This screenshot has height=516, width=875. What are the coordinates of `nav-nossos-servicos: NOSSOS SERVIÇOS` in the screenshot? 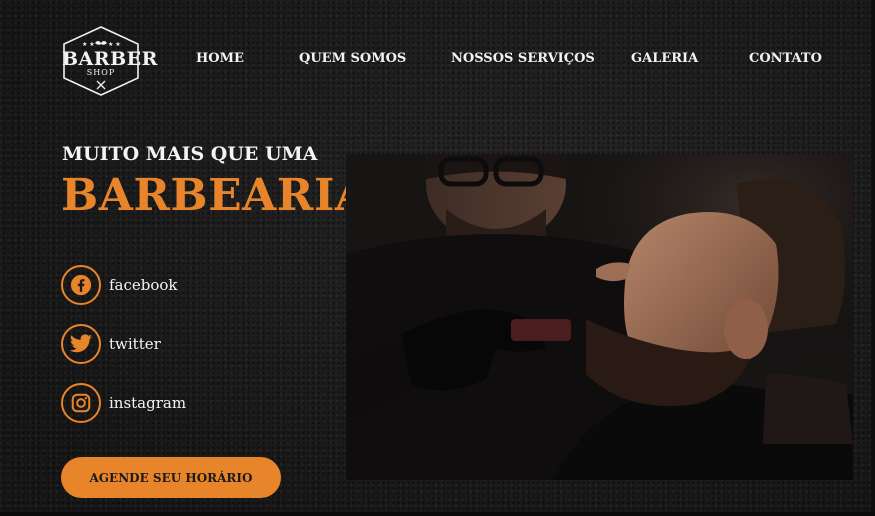 It's located at (523, 58).